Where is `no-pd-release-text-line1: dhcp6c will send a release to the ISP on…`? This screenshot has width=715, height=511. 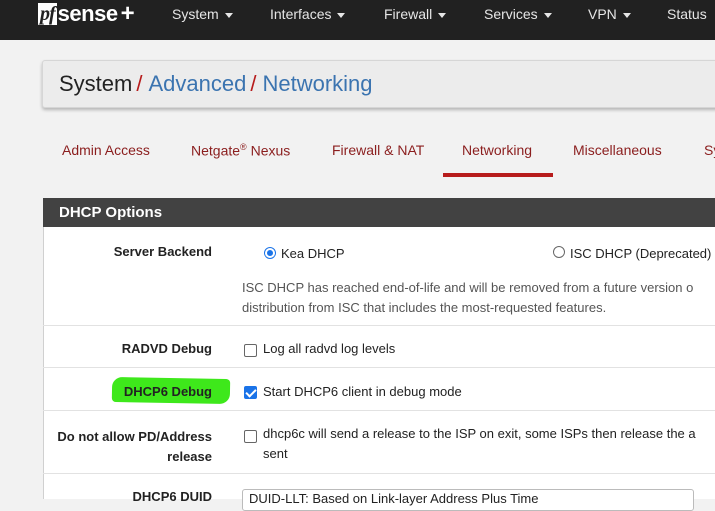
no-pd-release-text-line1: dhcp6c will send a release to the ISP on… is located at coordinates (479, 434).